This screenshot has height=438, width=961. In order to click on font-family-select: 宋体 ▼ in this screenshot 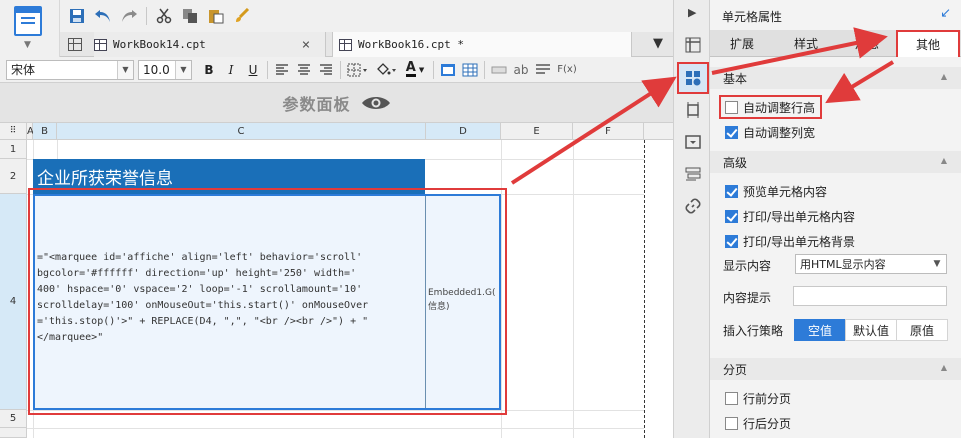, I will do `click(70, 69)`.